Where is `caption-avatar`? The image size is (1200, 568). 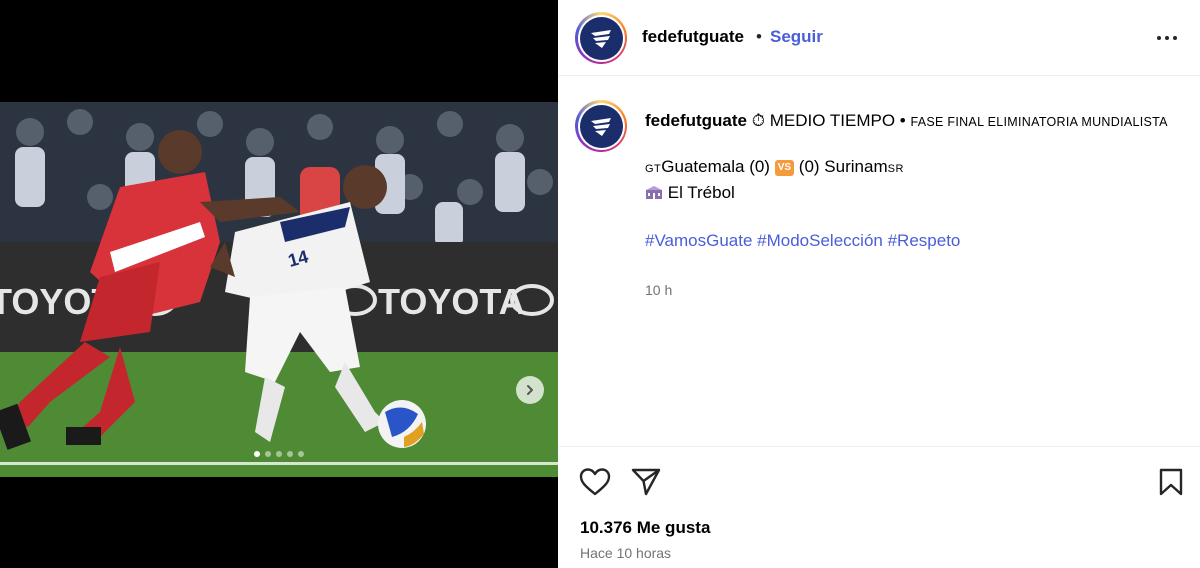 caption-avatar is located at coordinates (601, 126).